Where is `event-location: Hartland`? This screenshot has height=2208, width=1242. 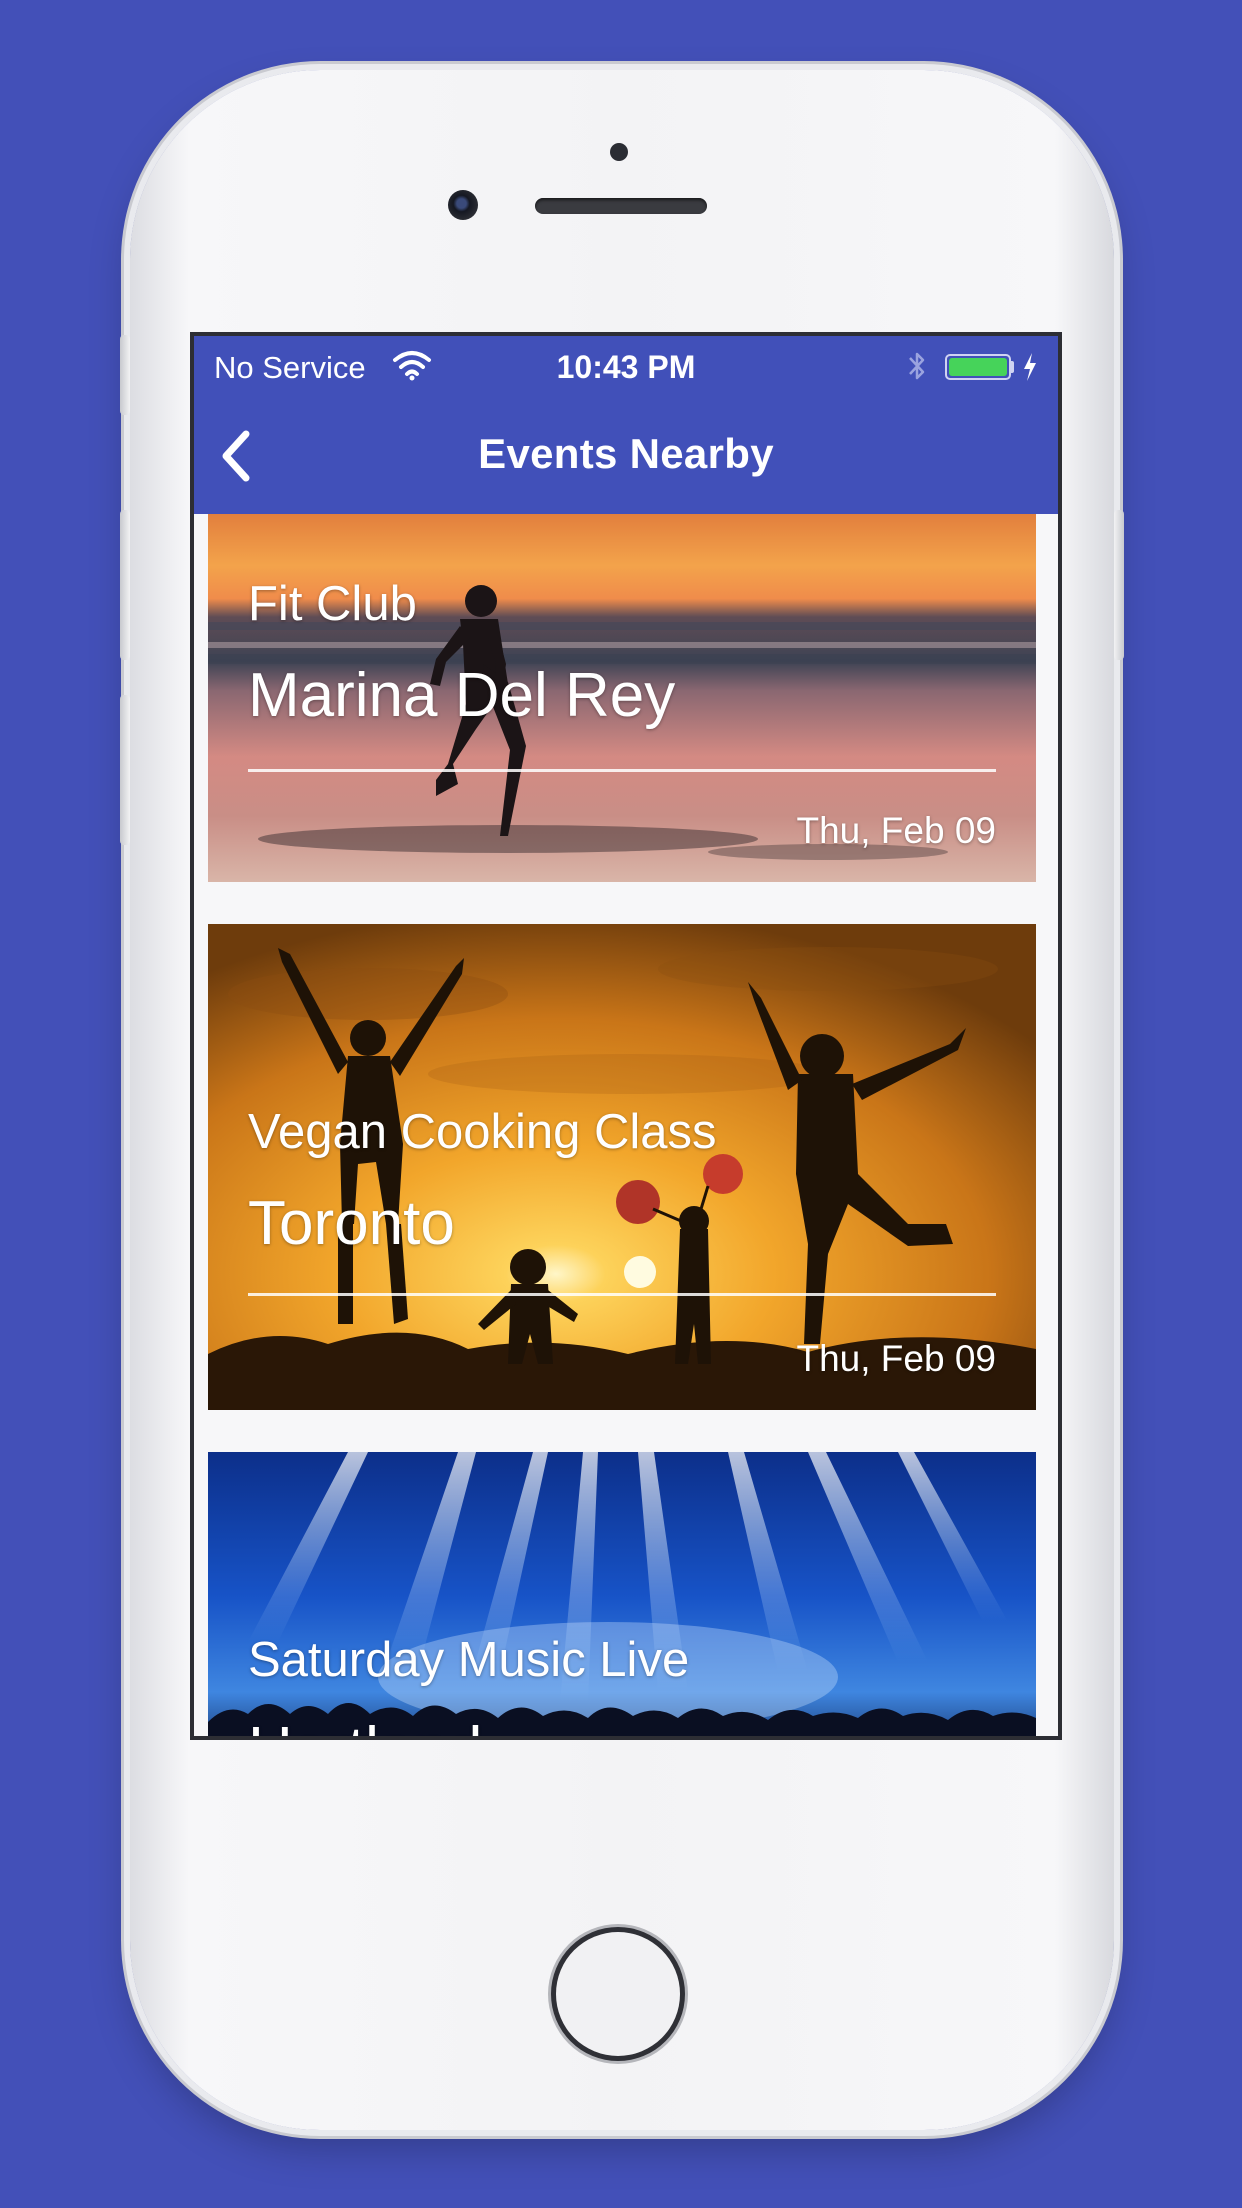 event-location: Hartland is located at coordinates (365, 1725).